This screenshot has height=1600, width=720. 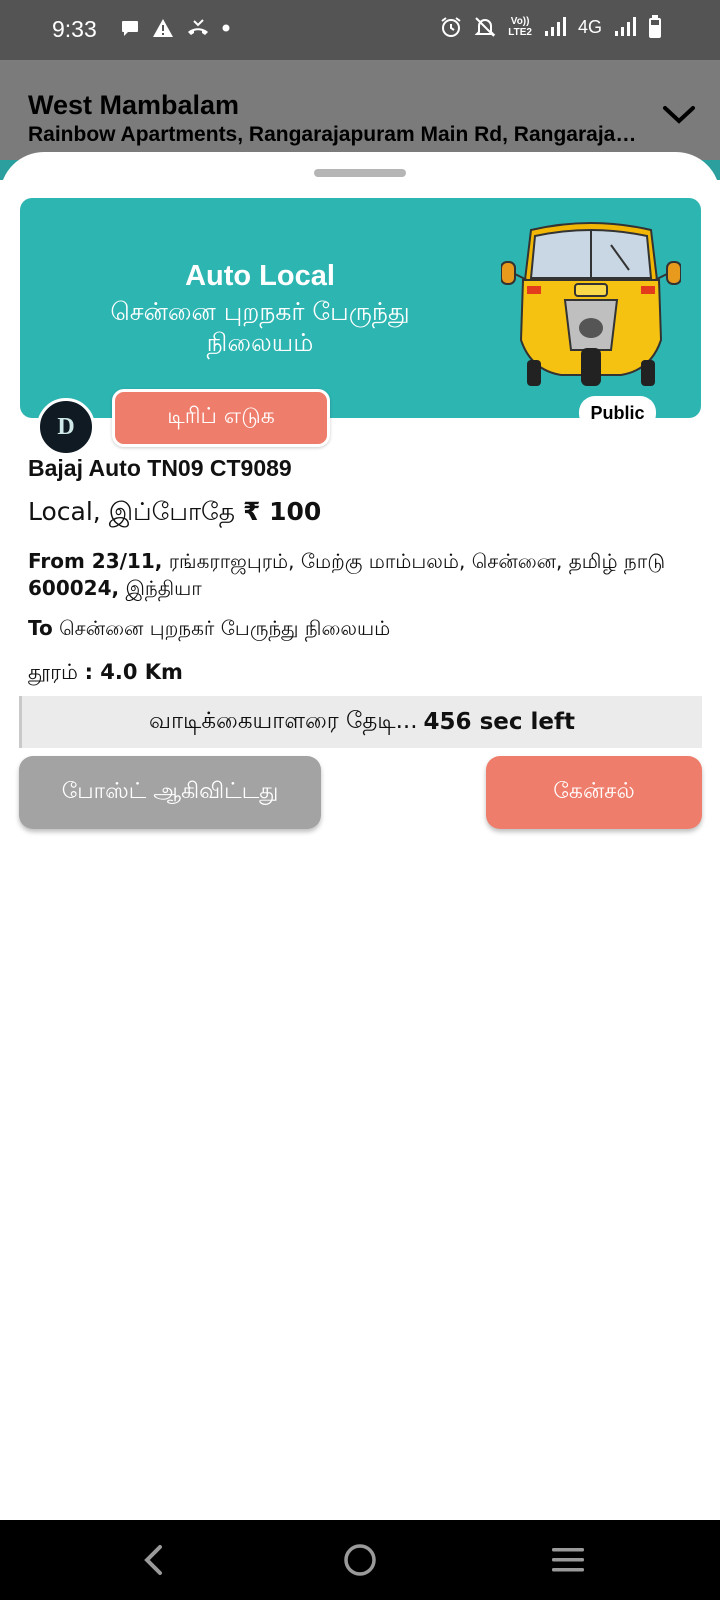 I want to click on dot-icon, so click(x=226, y=28).